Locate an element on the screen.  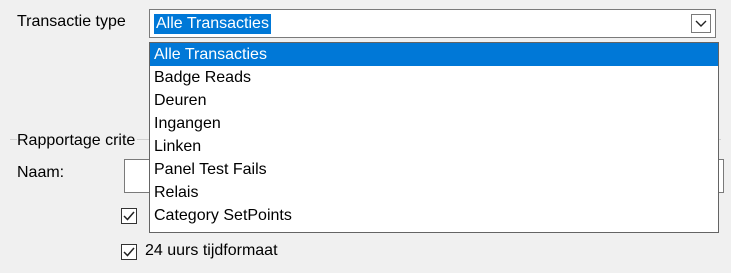
transaction-type-label: Transactie type is located at coordinates (71, 21).